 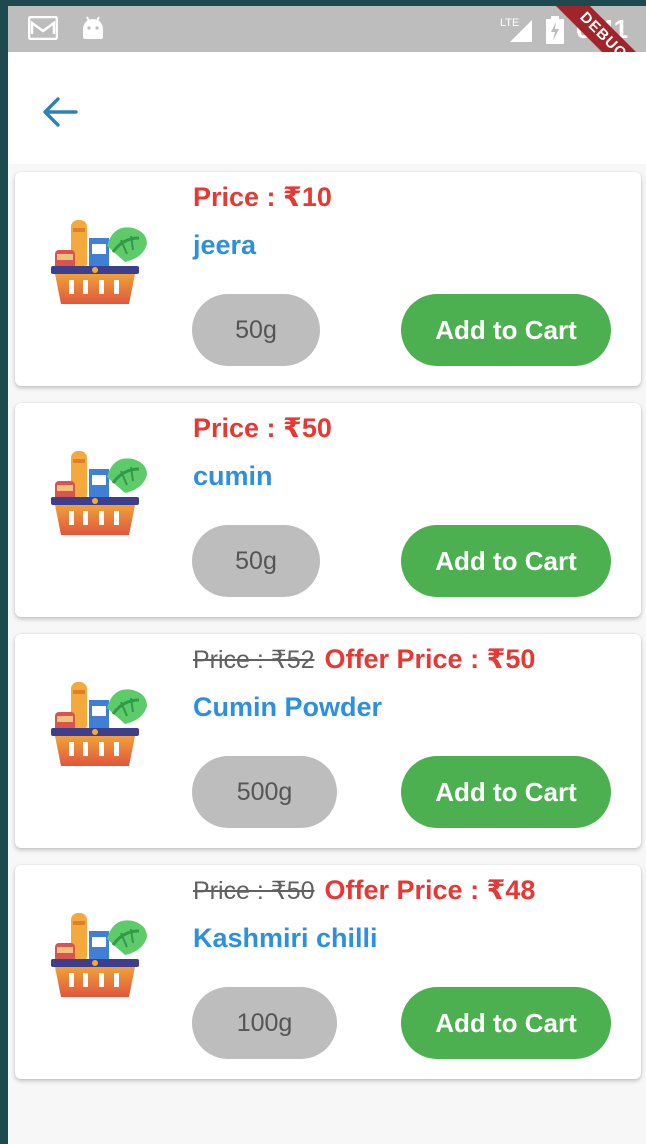 What do you see at coordinates (285, 938) in the screenshot?
I see `product-name: Kashmiri chilli` at bounding box center [285, 938].